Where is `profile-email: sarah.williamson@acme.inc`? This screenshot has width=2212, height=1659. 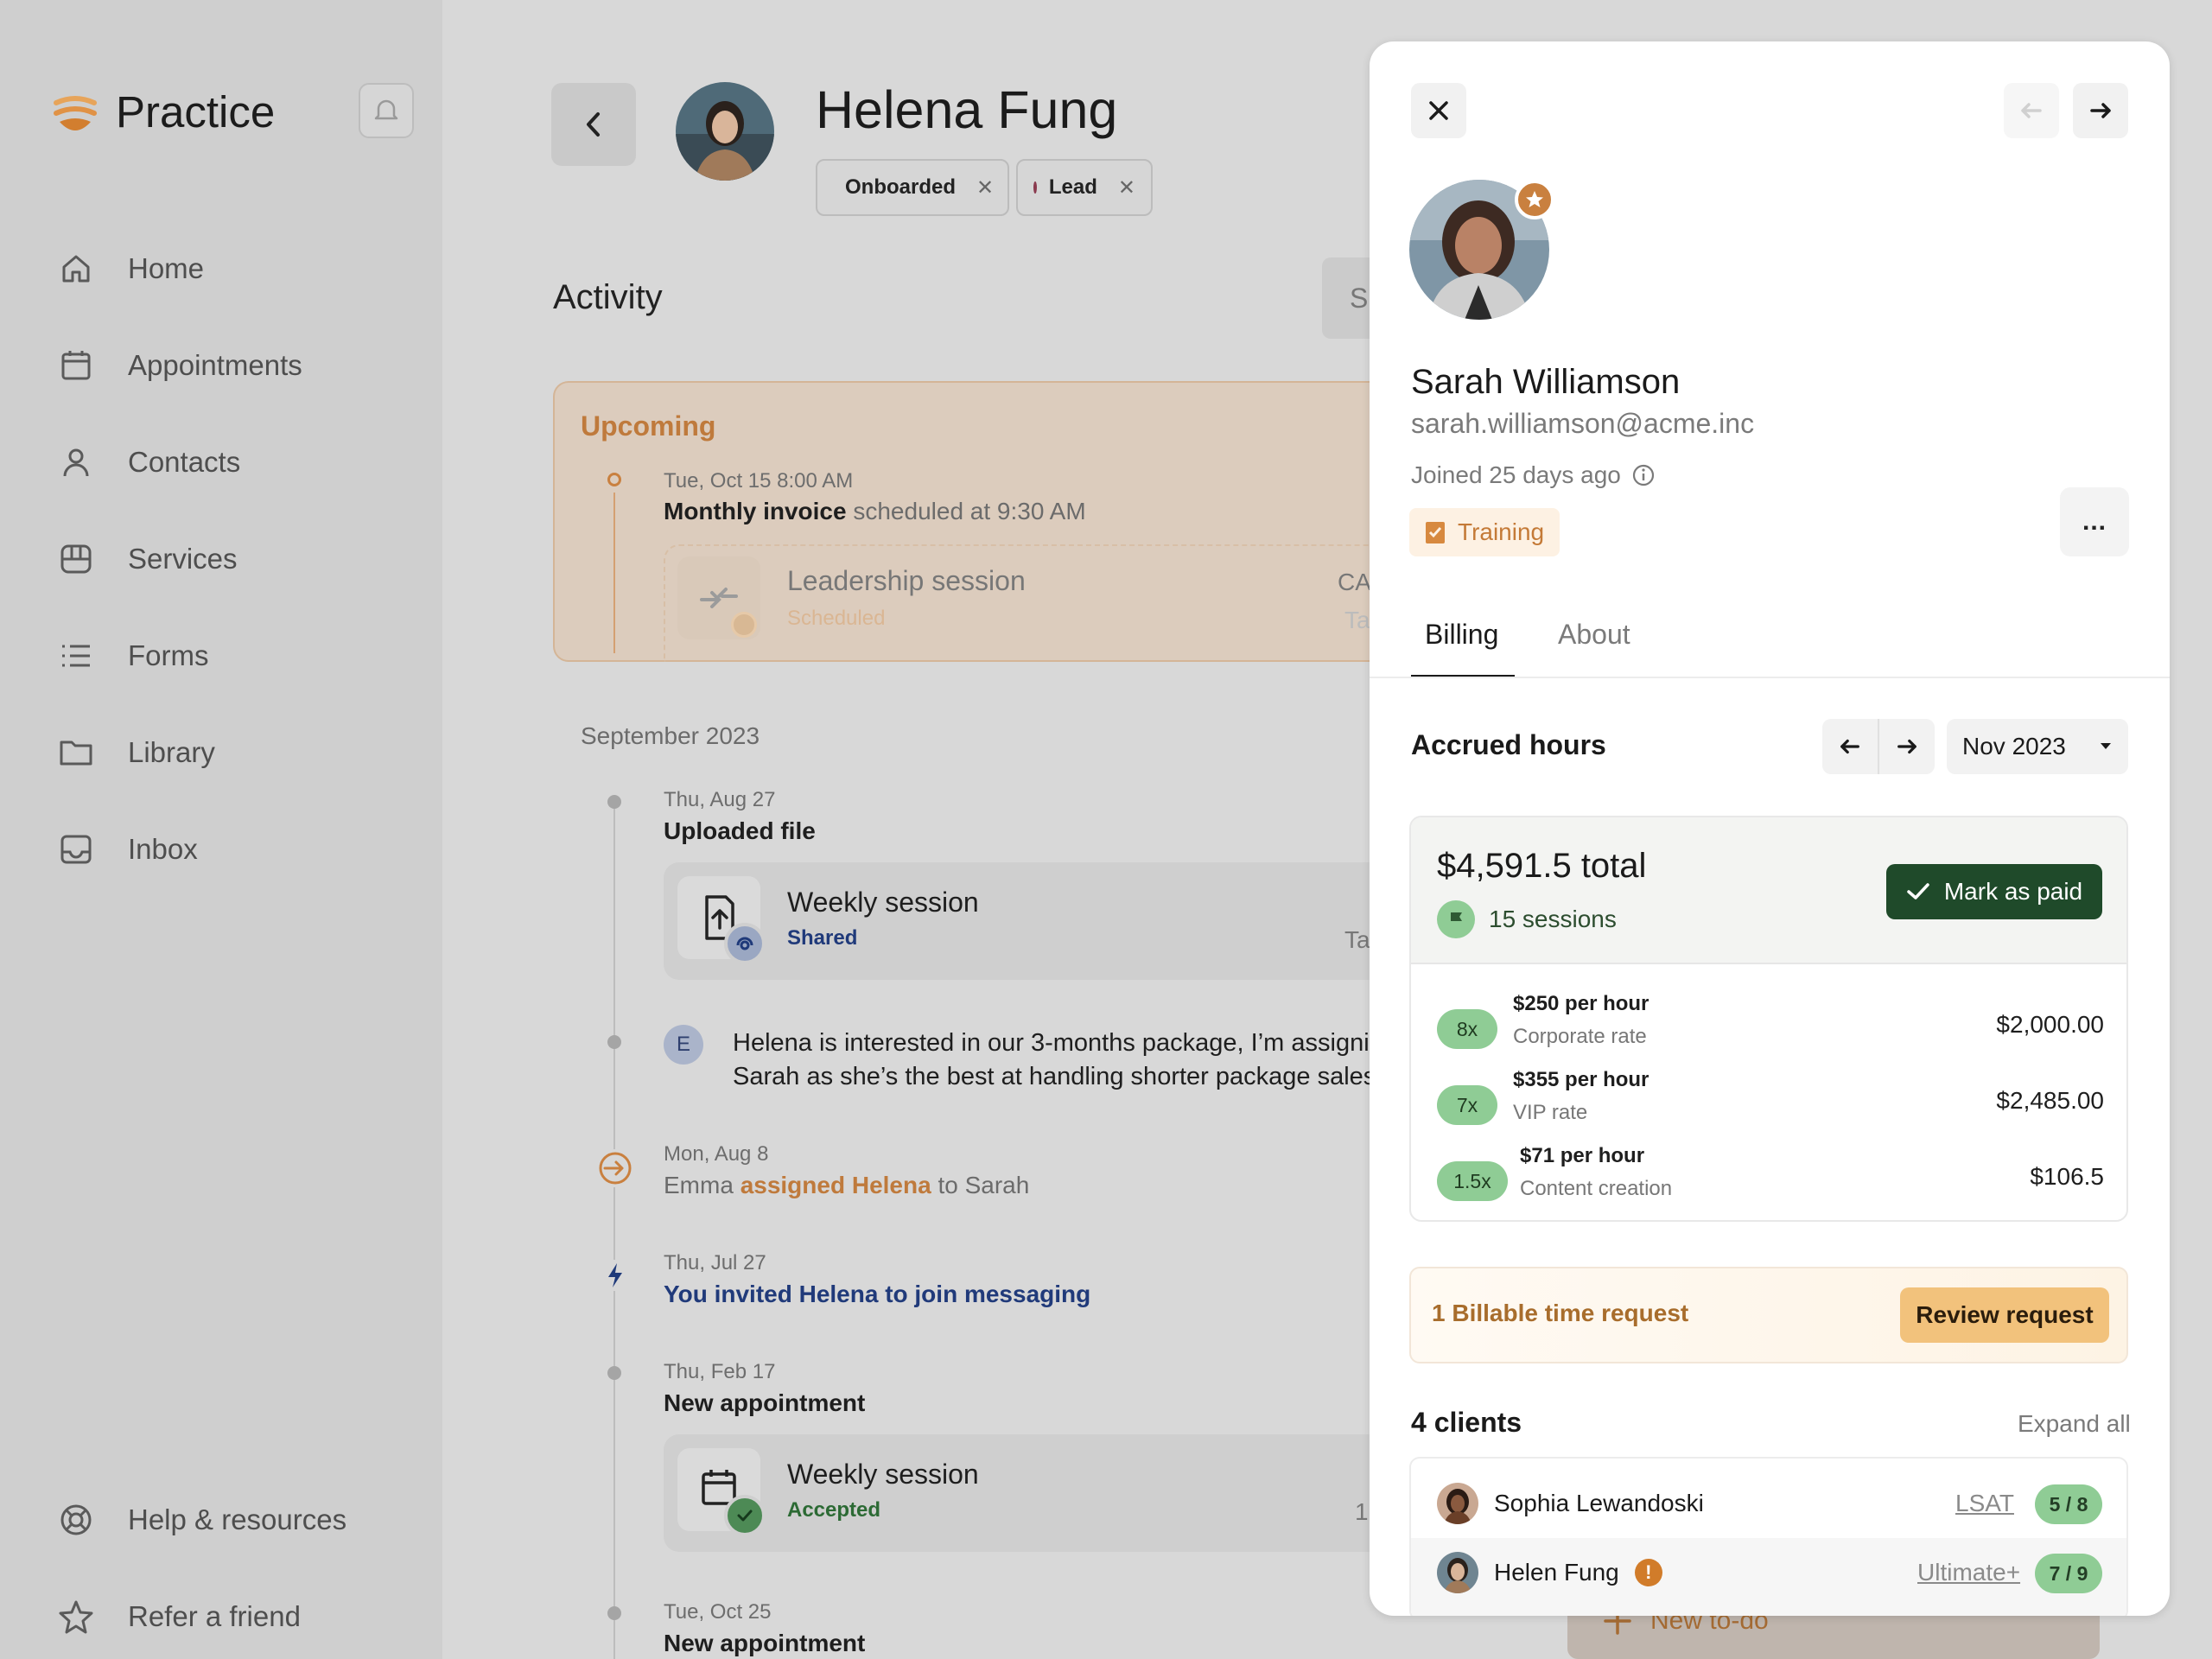 profile-email: sarah.williamson@acme.inc is located at coordinates (1582, 424).